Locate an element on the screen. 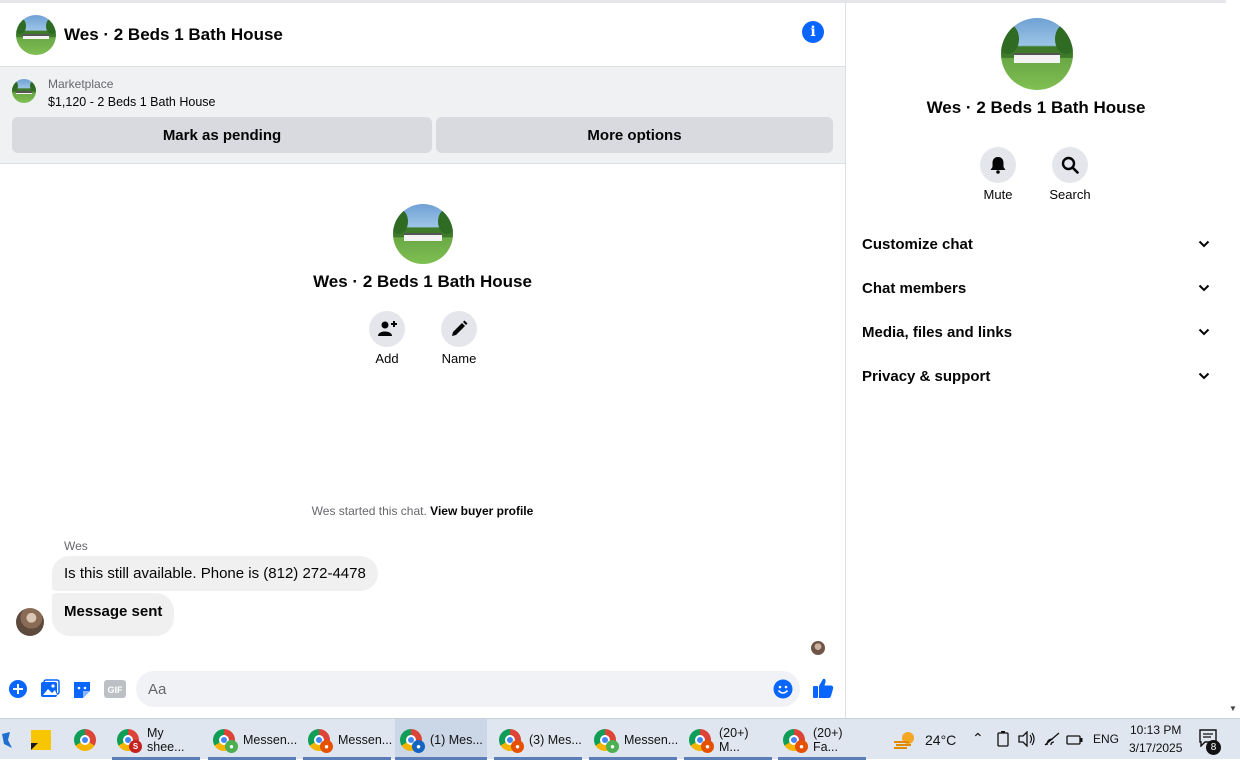 Image resolution: width=1240 pixels, height=760 pixels. info-icon: i is located at coordinates (813, 32).